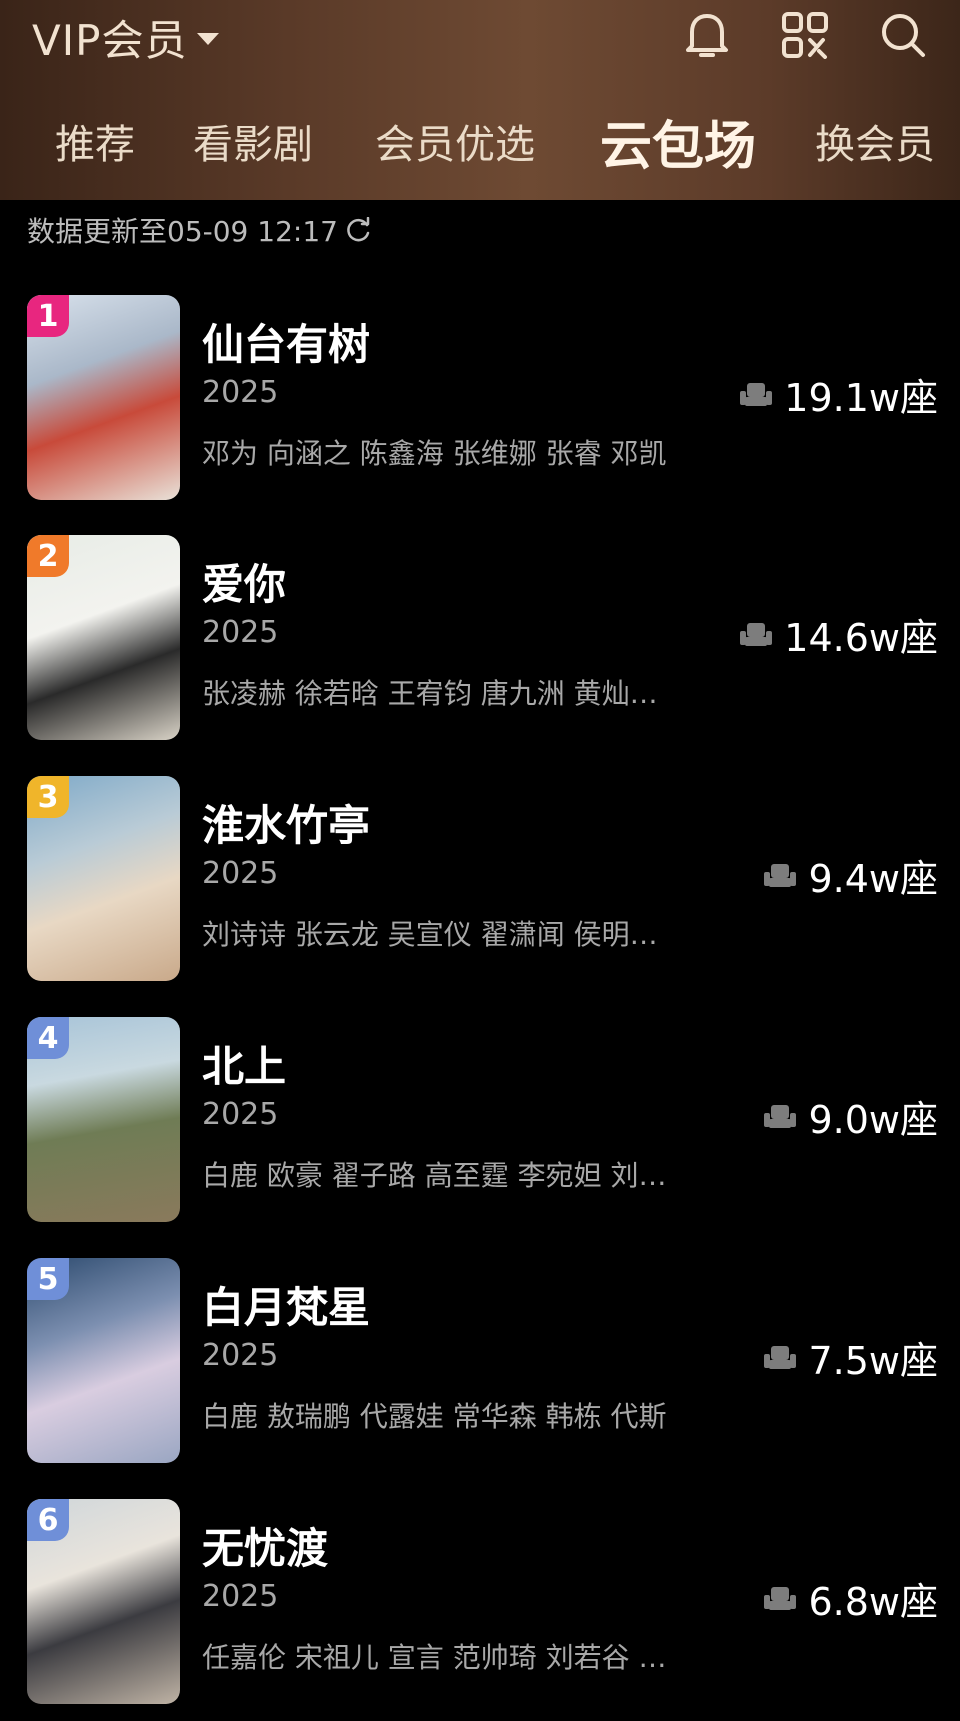 The height and width of the screenshot is (1721, 960). What do you see at coordinates (707, 35) in the screenshot?
I see `bell-icon` at bounding box center [707, 35].